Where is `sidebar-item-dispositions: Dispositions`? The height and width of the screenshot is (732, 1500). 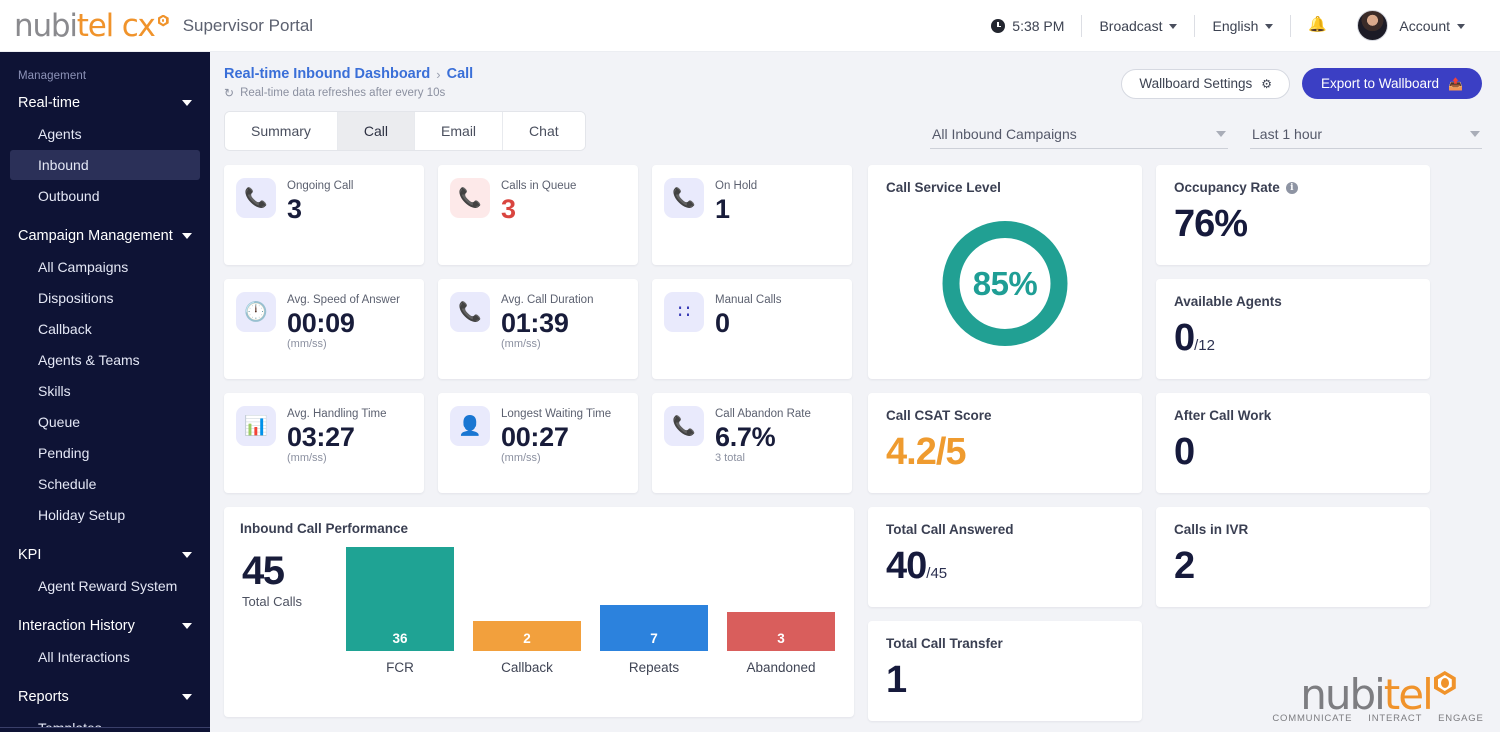 sidebar-item-dispositions: Dispositions is located at coordinates (105, 298).